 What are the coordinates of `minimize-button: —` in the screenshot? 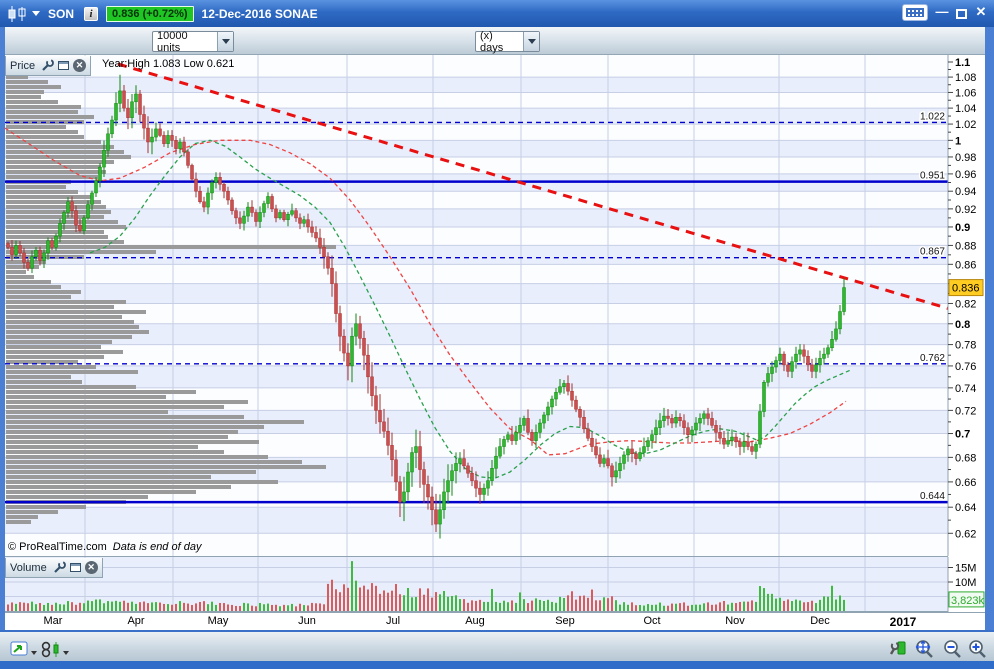 It's located at (942, 12).